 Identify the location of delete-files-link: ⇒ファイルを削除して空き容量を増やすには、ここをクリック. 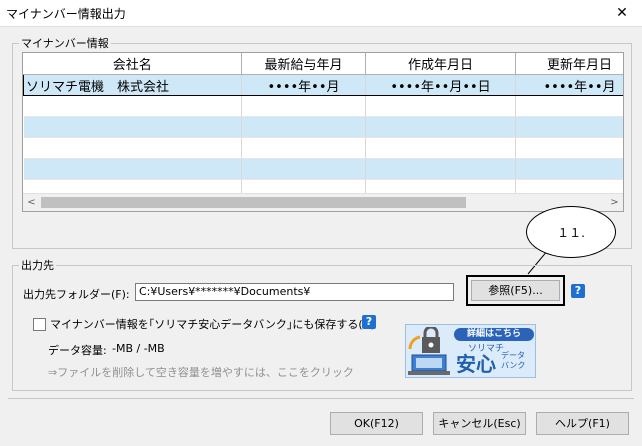
(201, 372).